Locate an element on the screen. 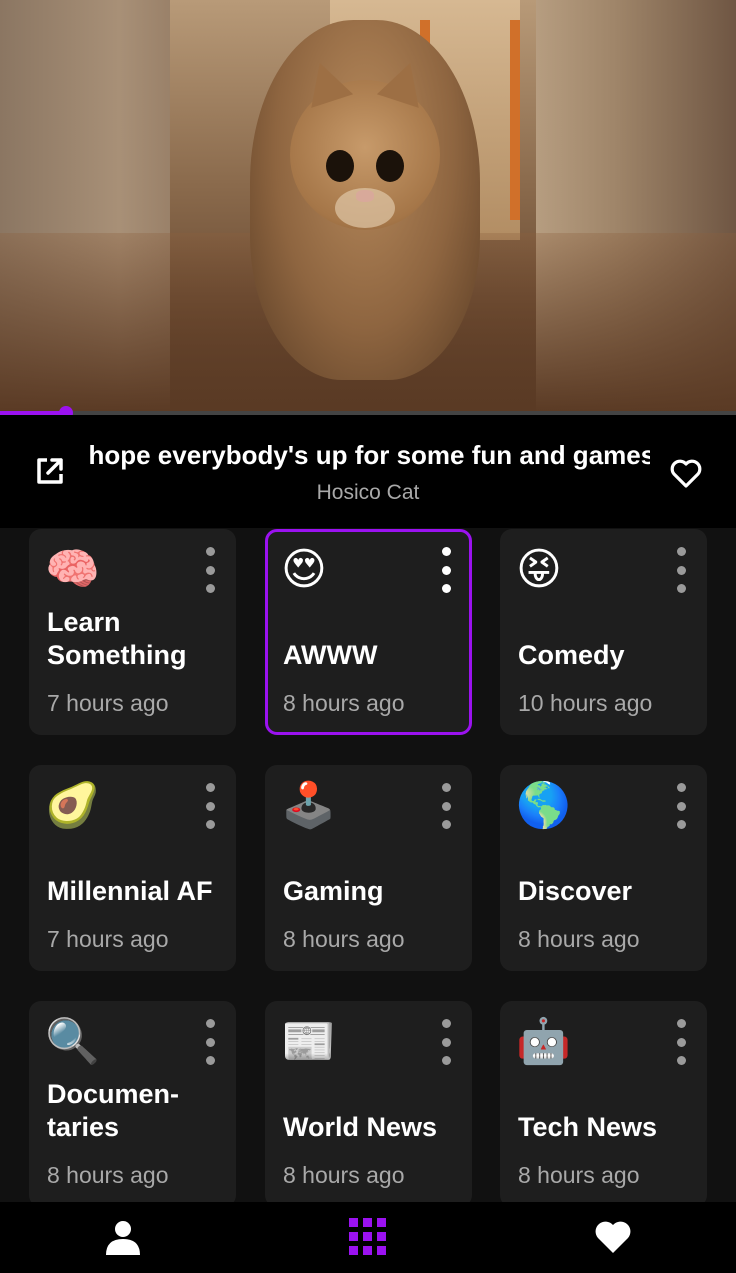 This screenshot has width=736, height=1273. category-name: World News is located at coordinates (360, 1127).